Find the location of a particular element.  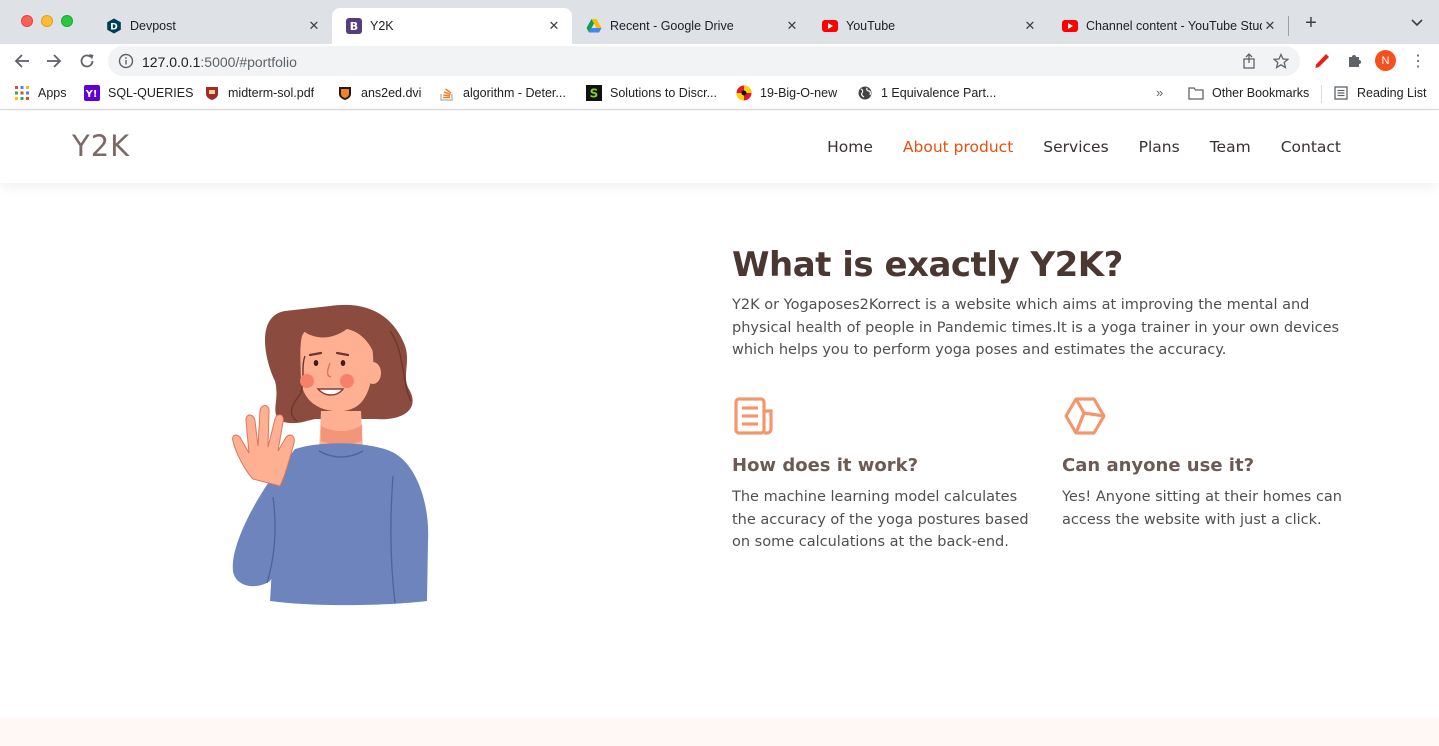

bookmark-label: midterm-sol.pdf is located at coordinates (271, 93).